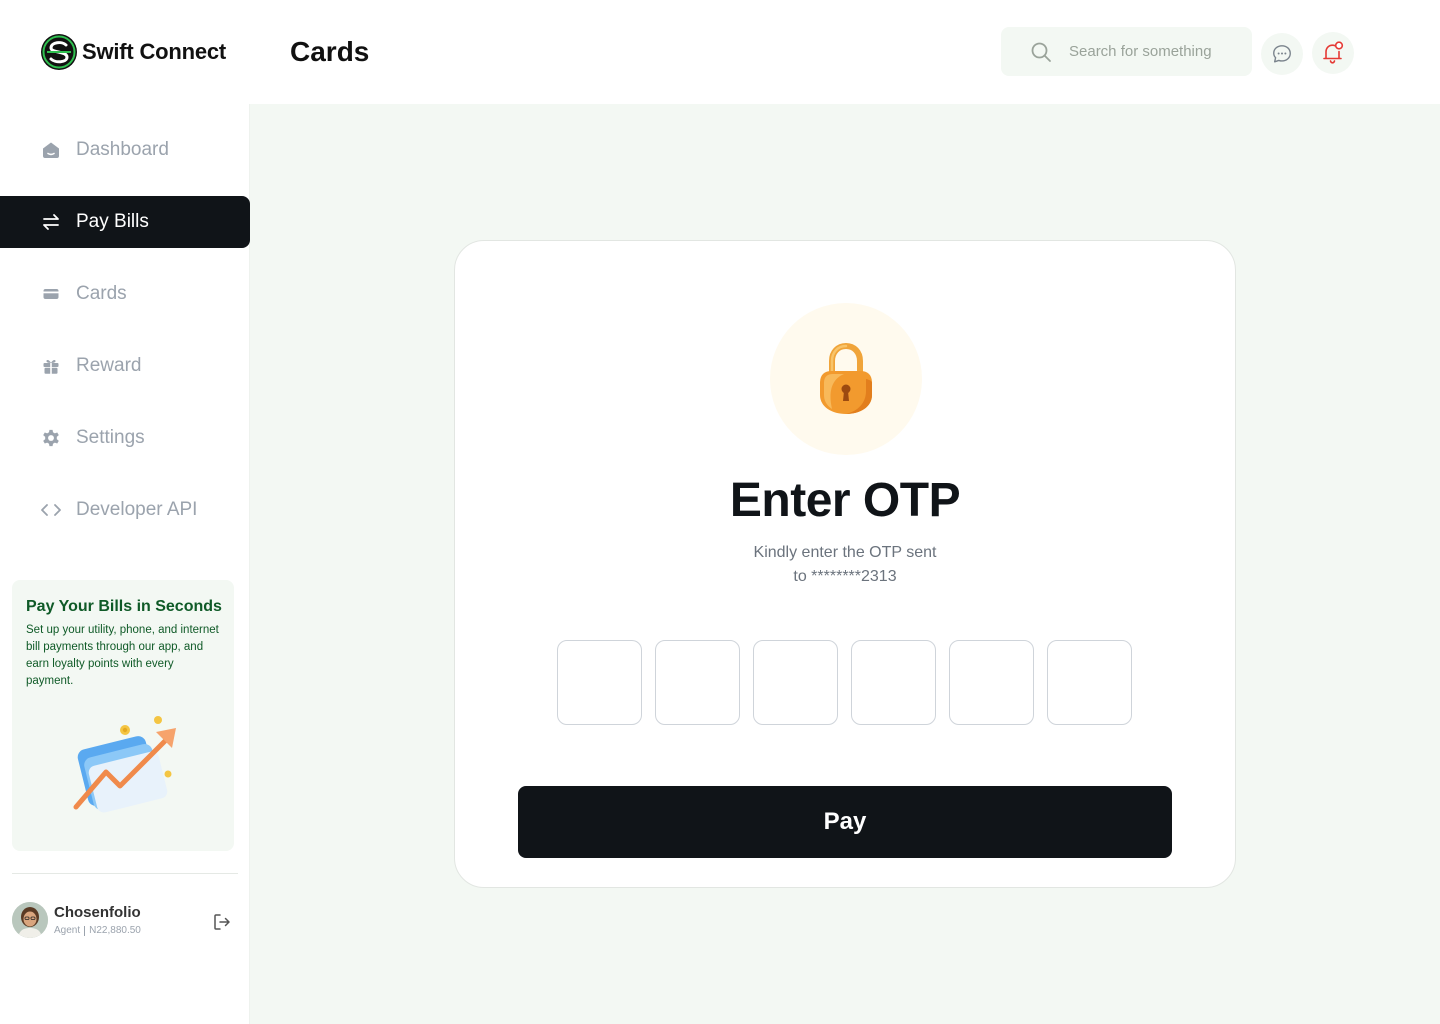 The width and height of the screenshot is (1440, 1024). What do you see at coordinates (59, 52) in the screenshot?
I see `swift-connect-logo-icon` at bounding box center [59, 52].